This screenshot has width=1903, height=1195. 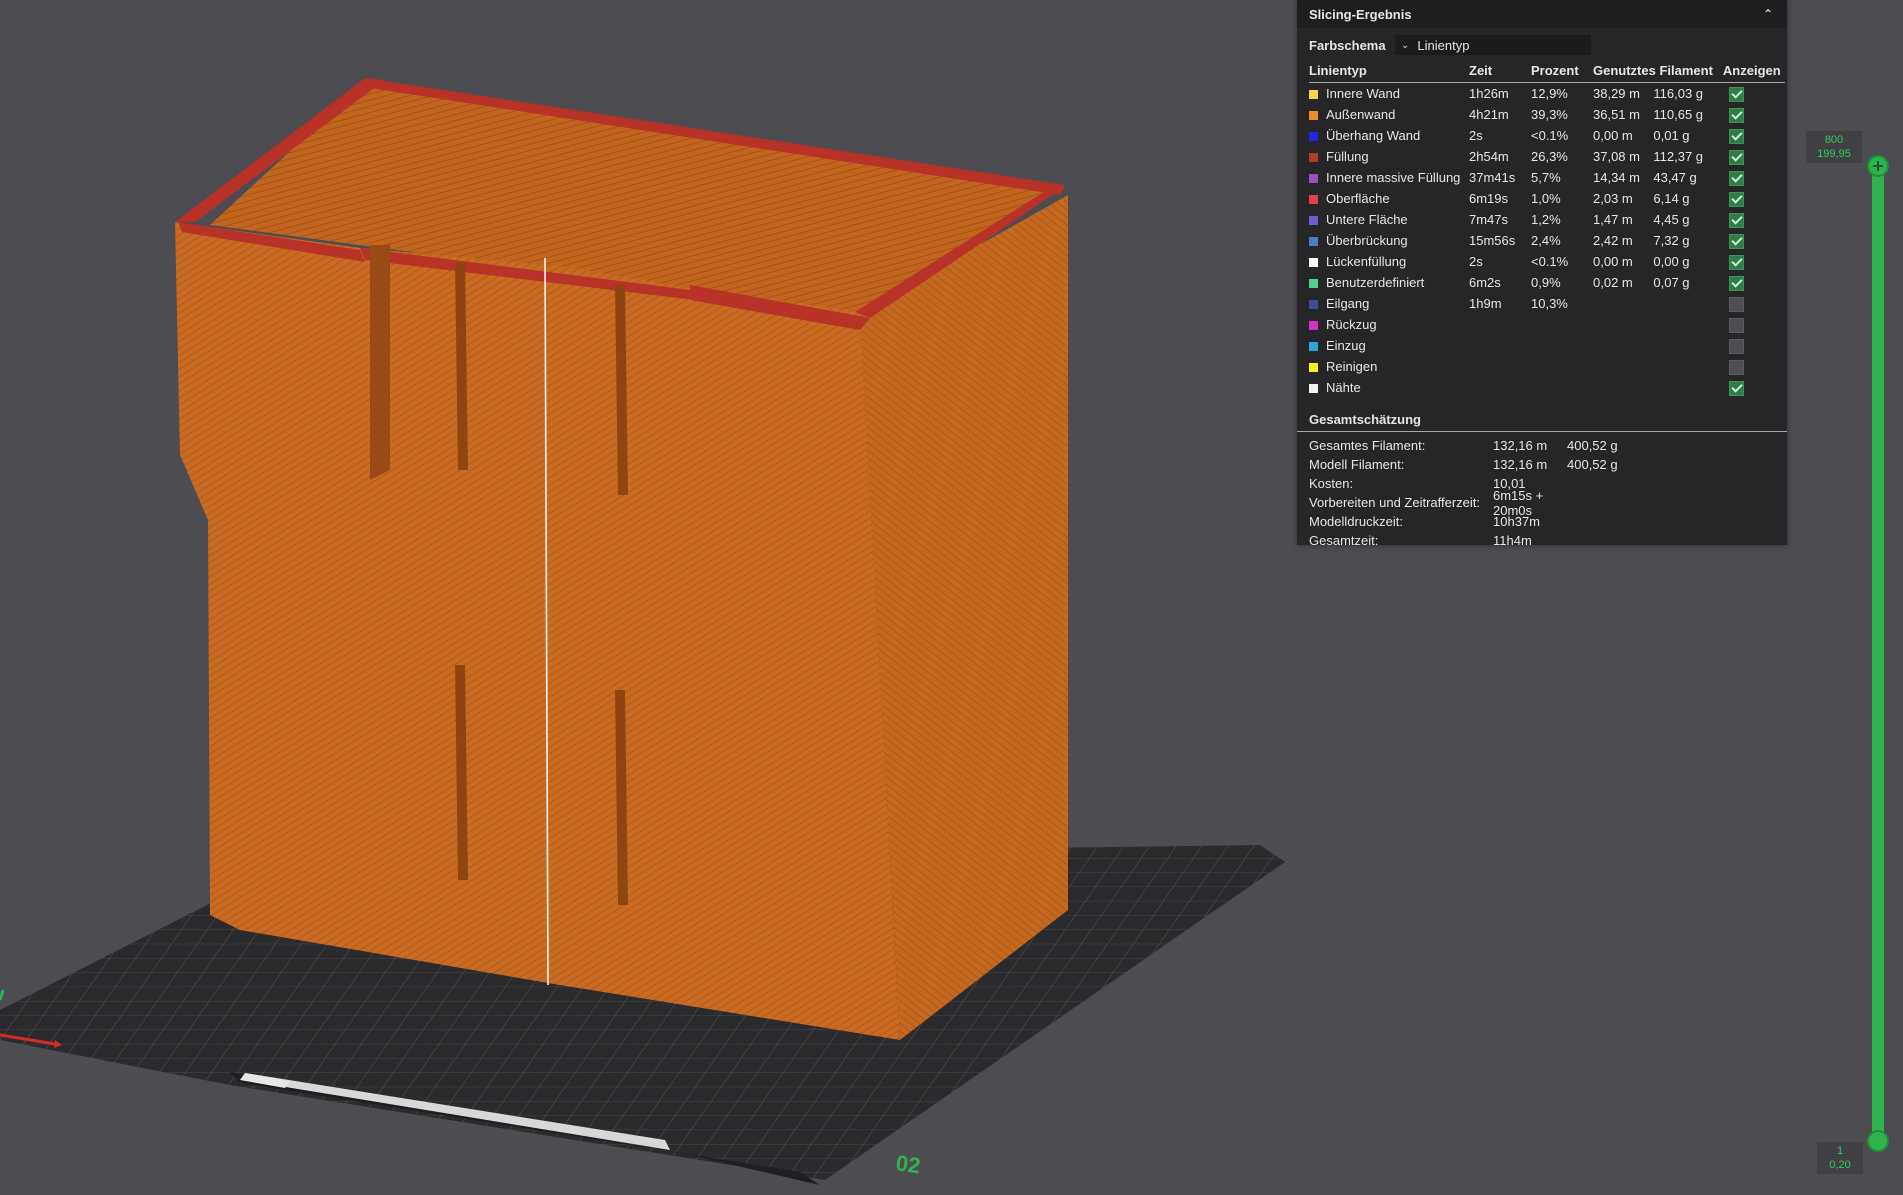 I want to click on linetype-length: 38,29 m, so click(x=1616, y=93).